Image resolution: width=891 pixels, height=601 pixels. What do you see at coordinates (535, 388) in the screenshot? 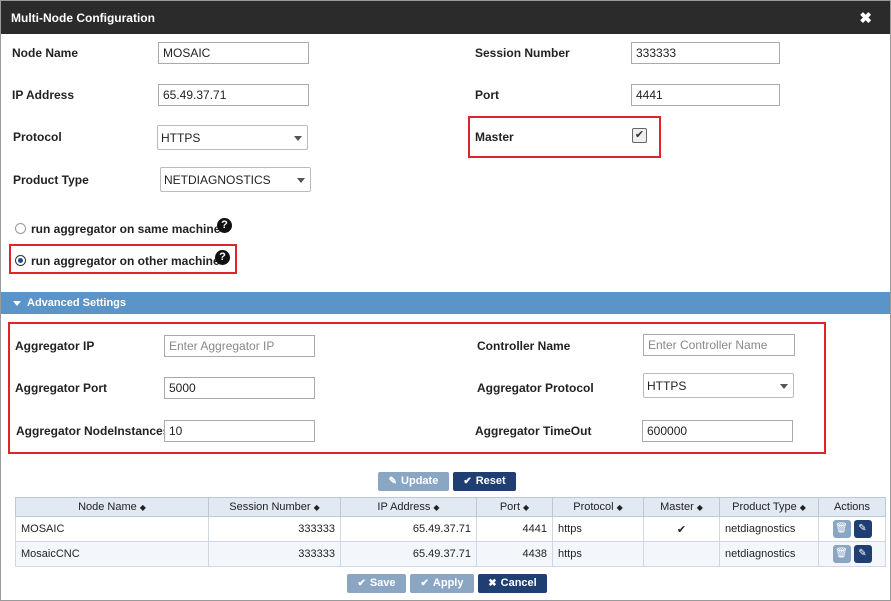
I see `aggregator-protocol-label: Aggregator Protocol` at bounding box center [535, 388].